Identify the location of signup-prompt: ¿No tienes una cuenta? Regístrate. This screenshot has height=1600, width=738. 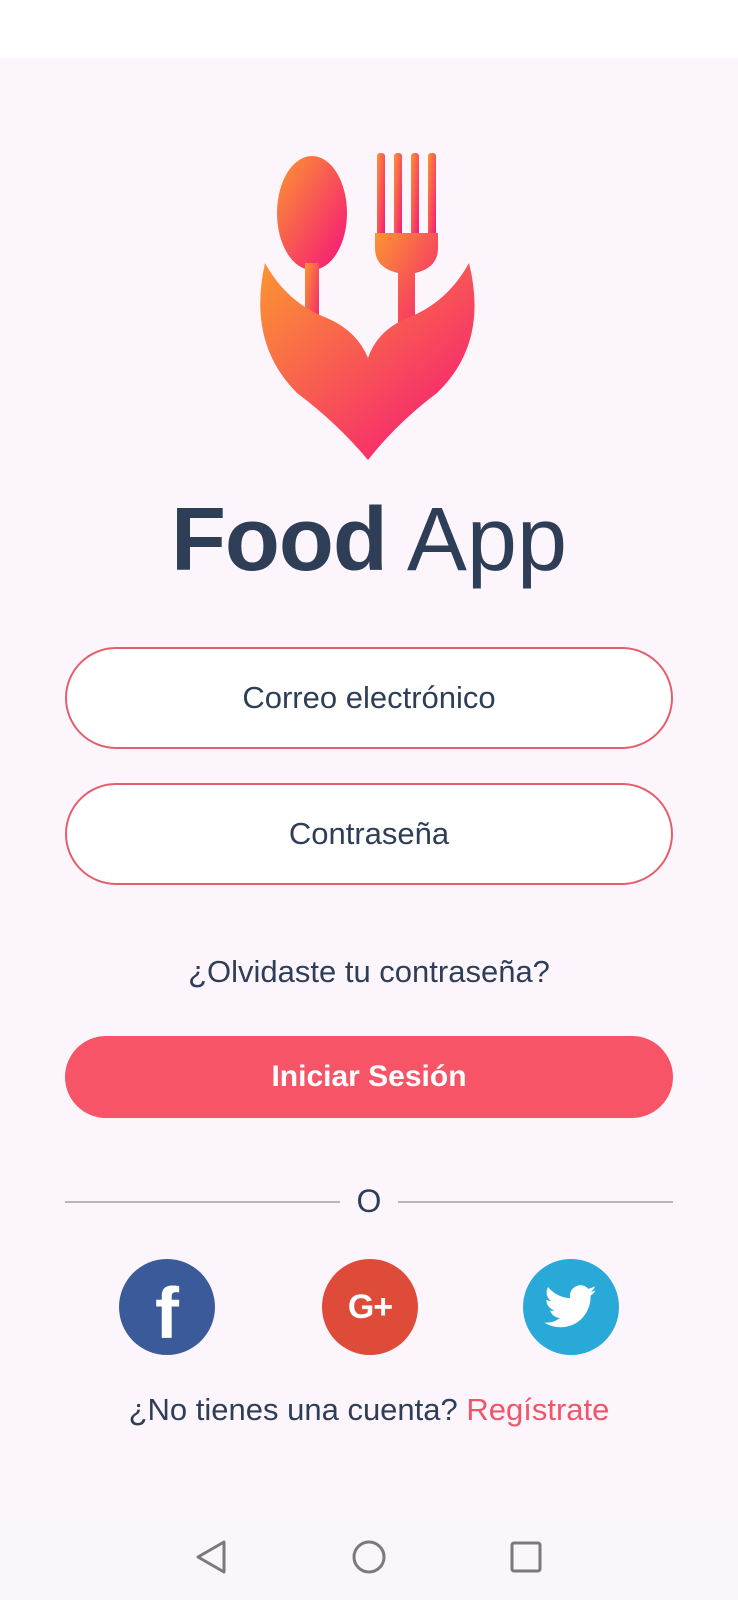
(369, 1410).